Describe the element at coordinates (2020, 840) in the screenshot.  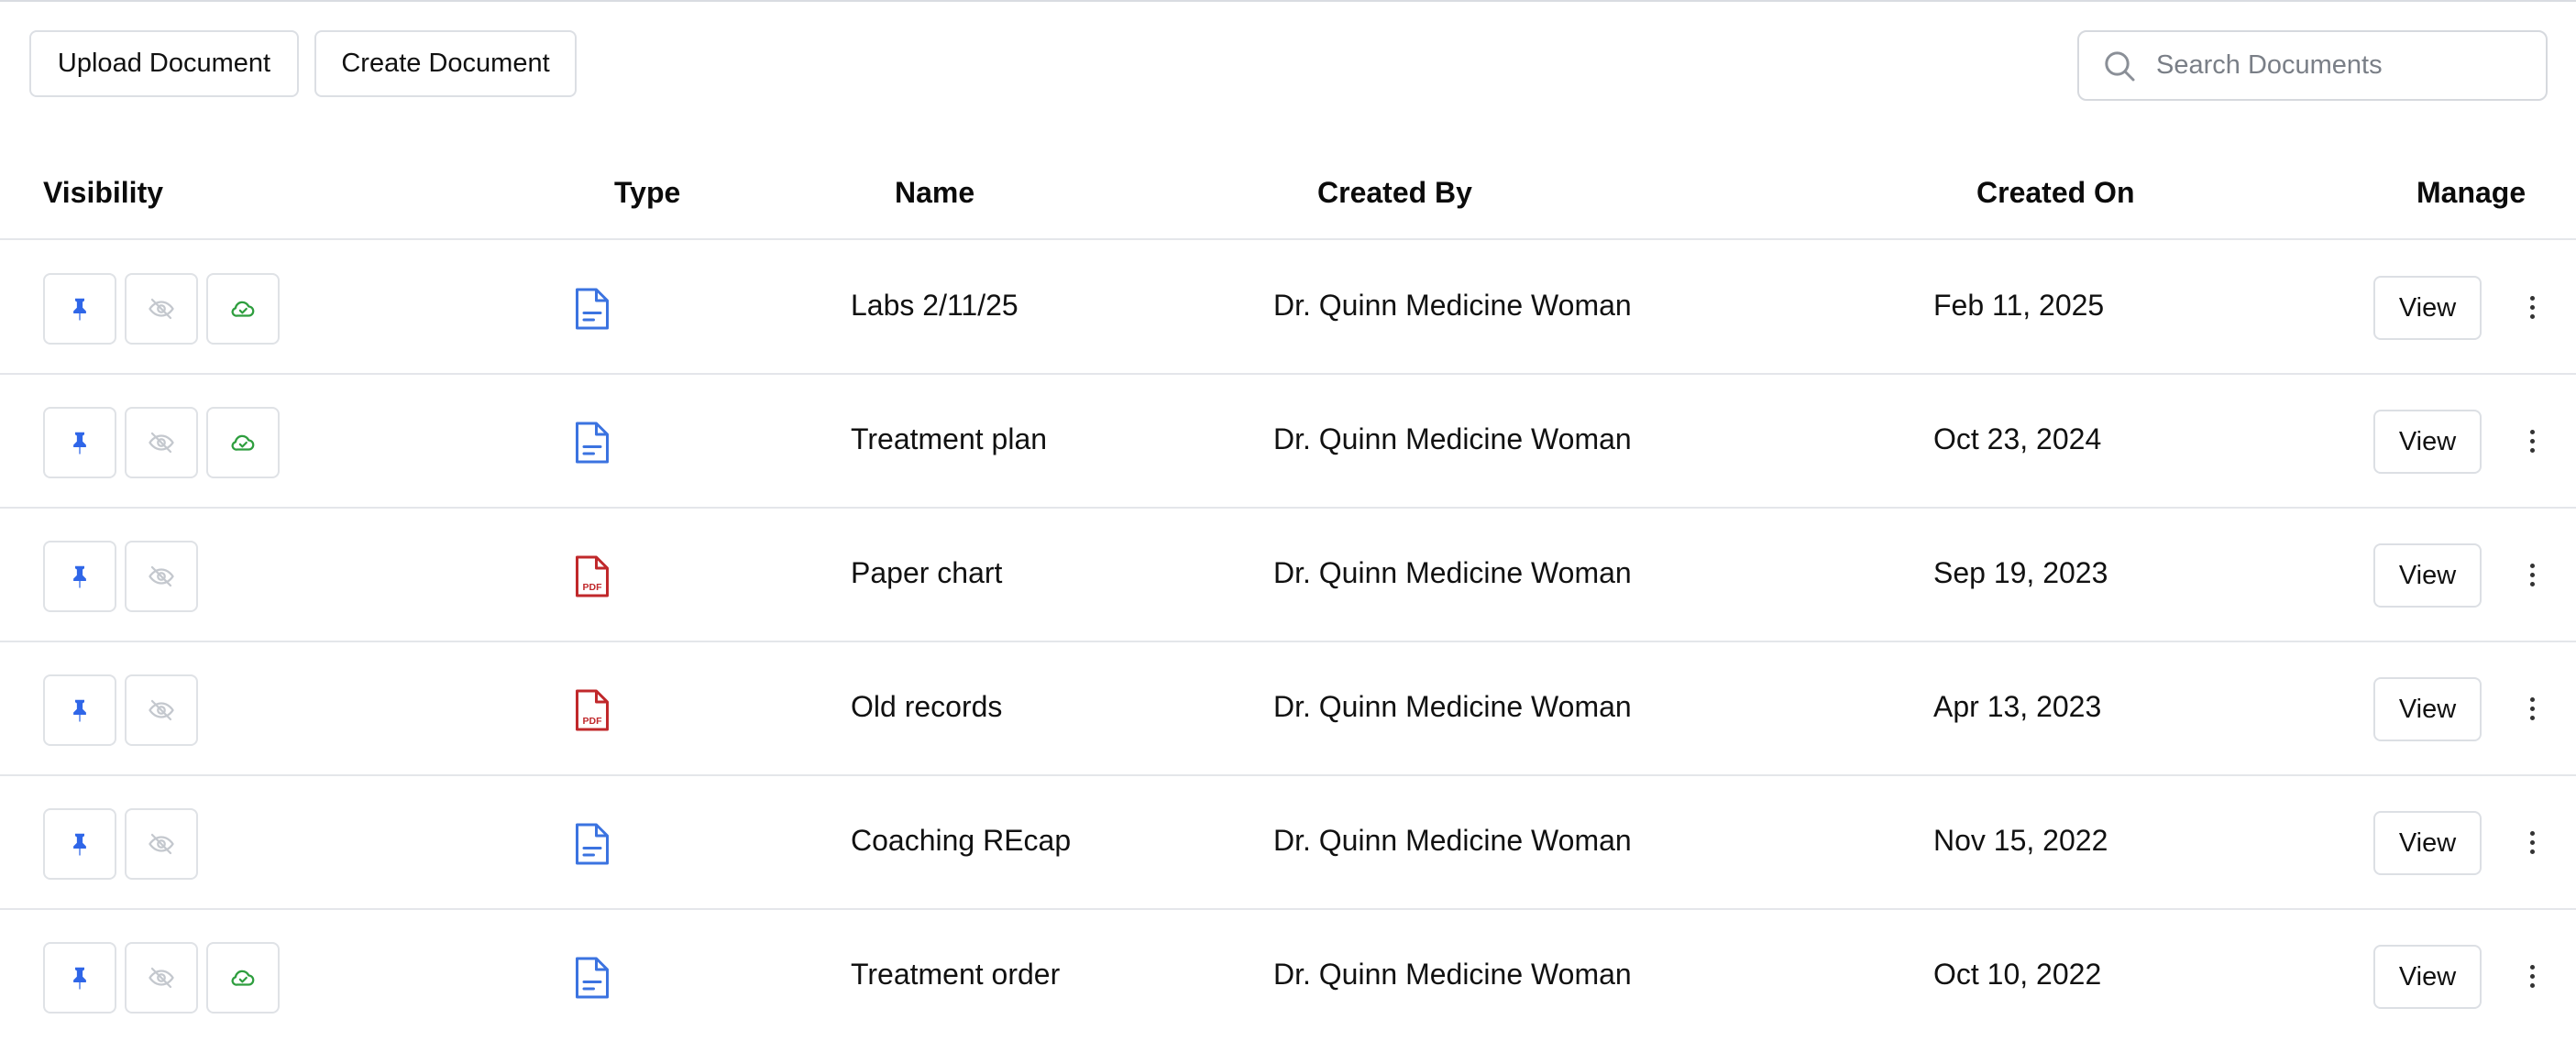
I see `created-on: Nov 15, 2022` at that location.